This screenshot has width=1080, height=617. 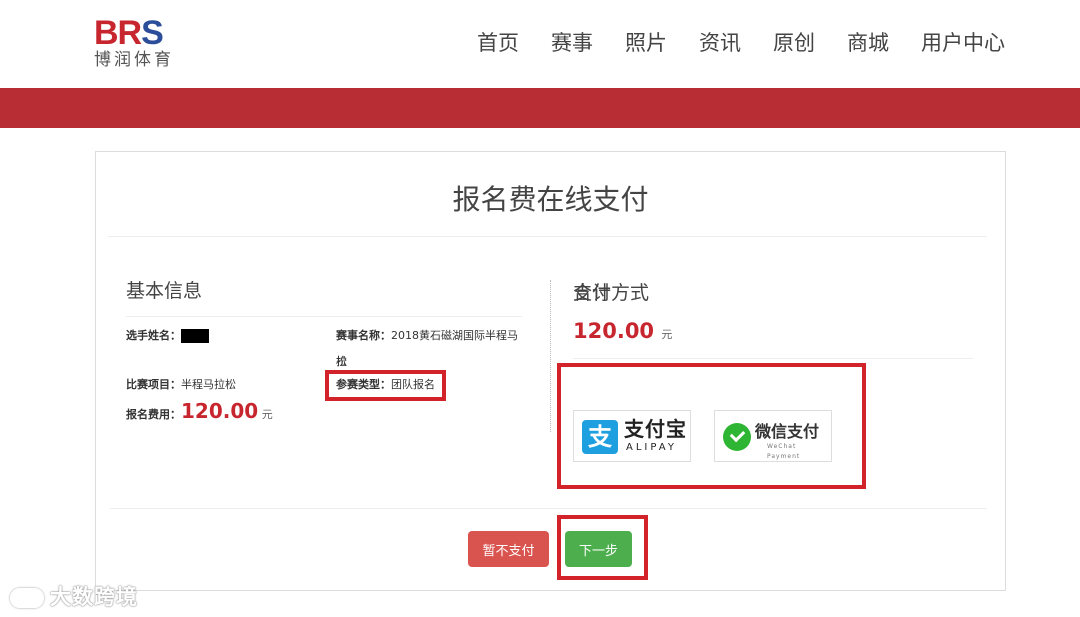 I want to click on nav-news: 资讯, so click(x=720, y=43).